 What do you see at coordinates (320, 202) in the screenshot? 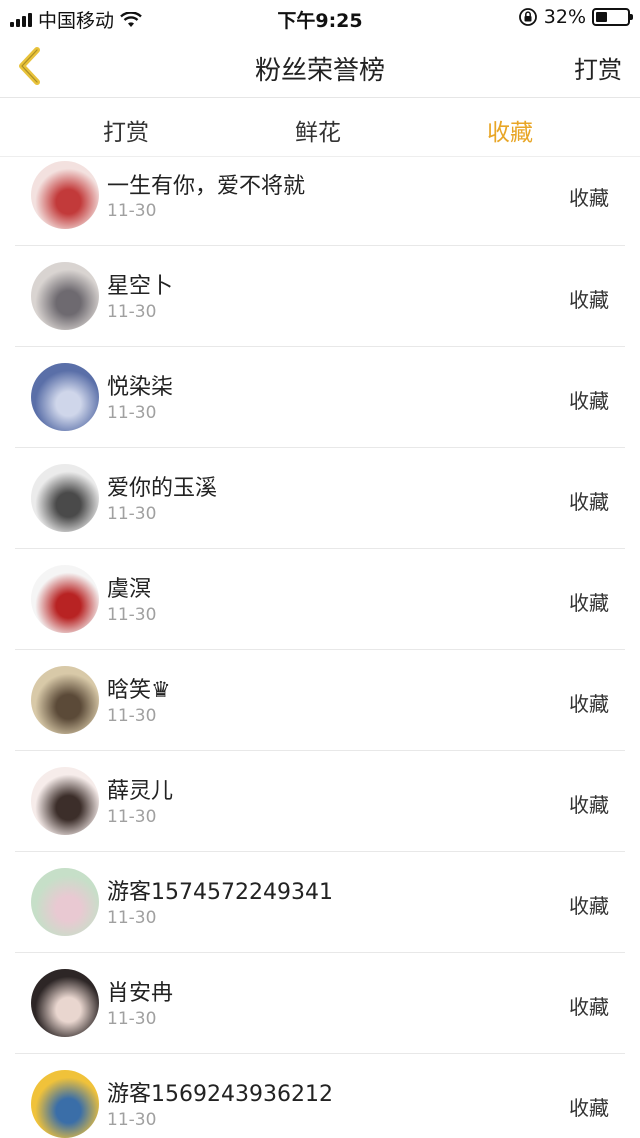
I see `list-item: 一生有你，爱不将就 11-30 收藏` at bounding box center [320, 202].